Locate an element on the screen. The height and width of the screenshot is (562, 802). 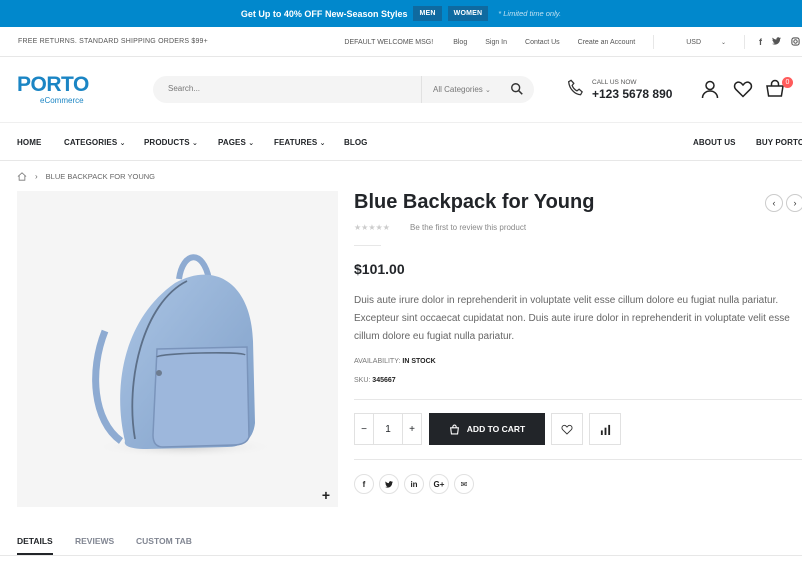
currency-select: USD ⌄ is located at coordinates (697, 42).